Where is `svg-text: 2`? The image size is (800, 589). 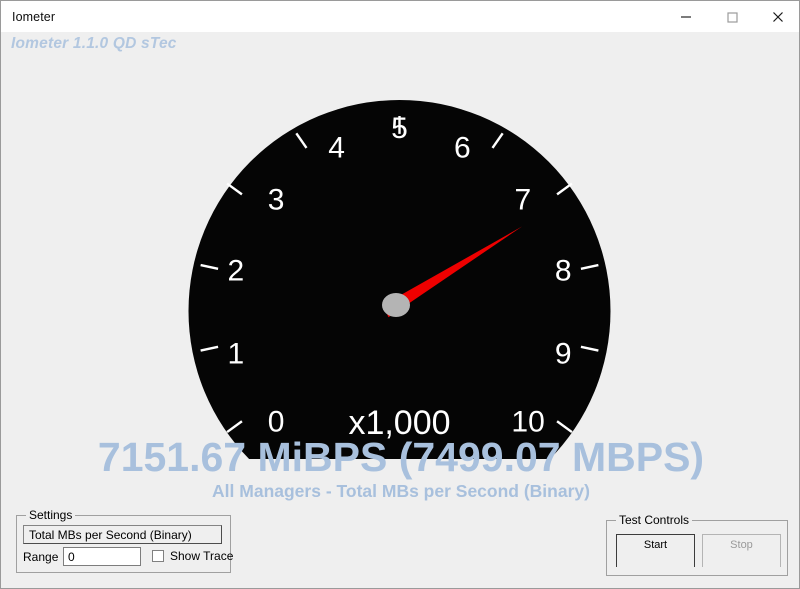 svg-text: 2 is located at coordinates (235, 270).